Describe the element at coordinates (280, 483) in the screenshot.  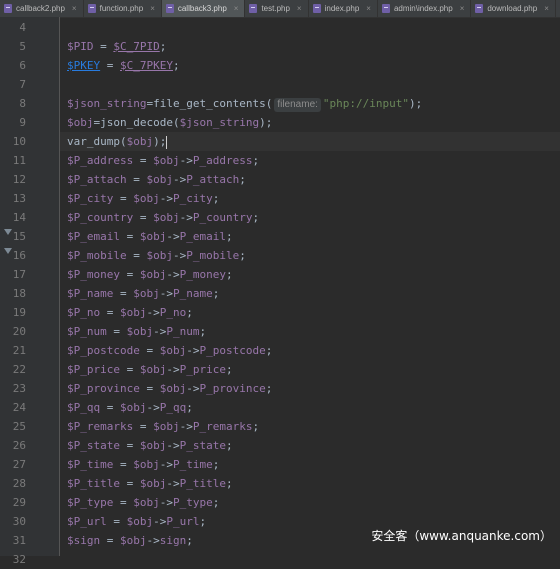
I see `code-line: 28 $P_title = $obj->P_title;` at that location.